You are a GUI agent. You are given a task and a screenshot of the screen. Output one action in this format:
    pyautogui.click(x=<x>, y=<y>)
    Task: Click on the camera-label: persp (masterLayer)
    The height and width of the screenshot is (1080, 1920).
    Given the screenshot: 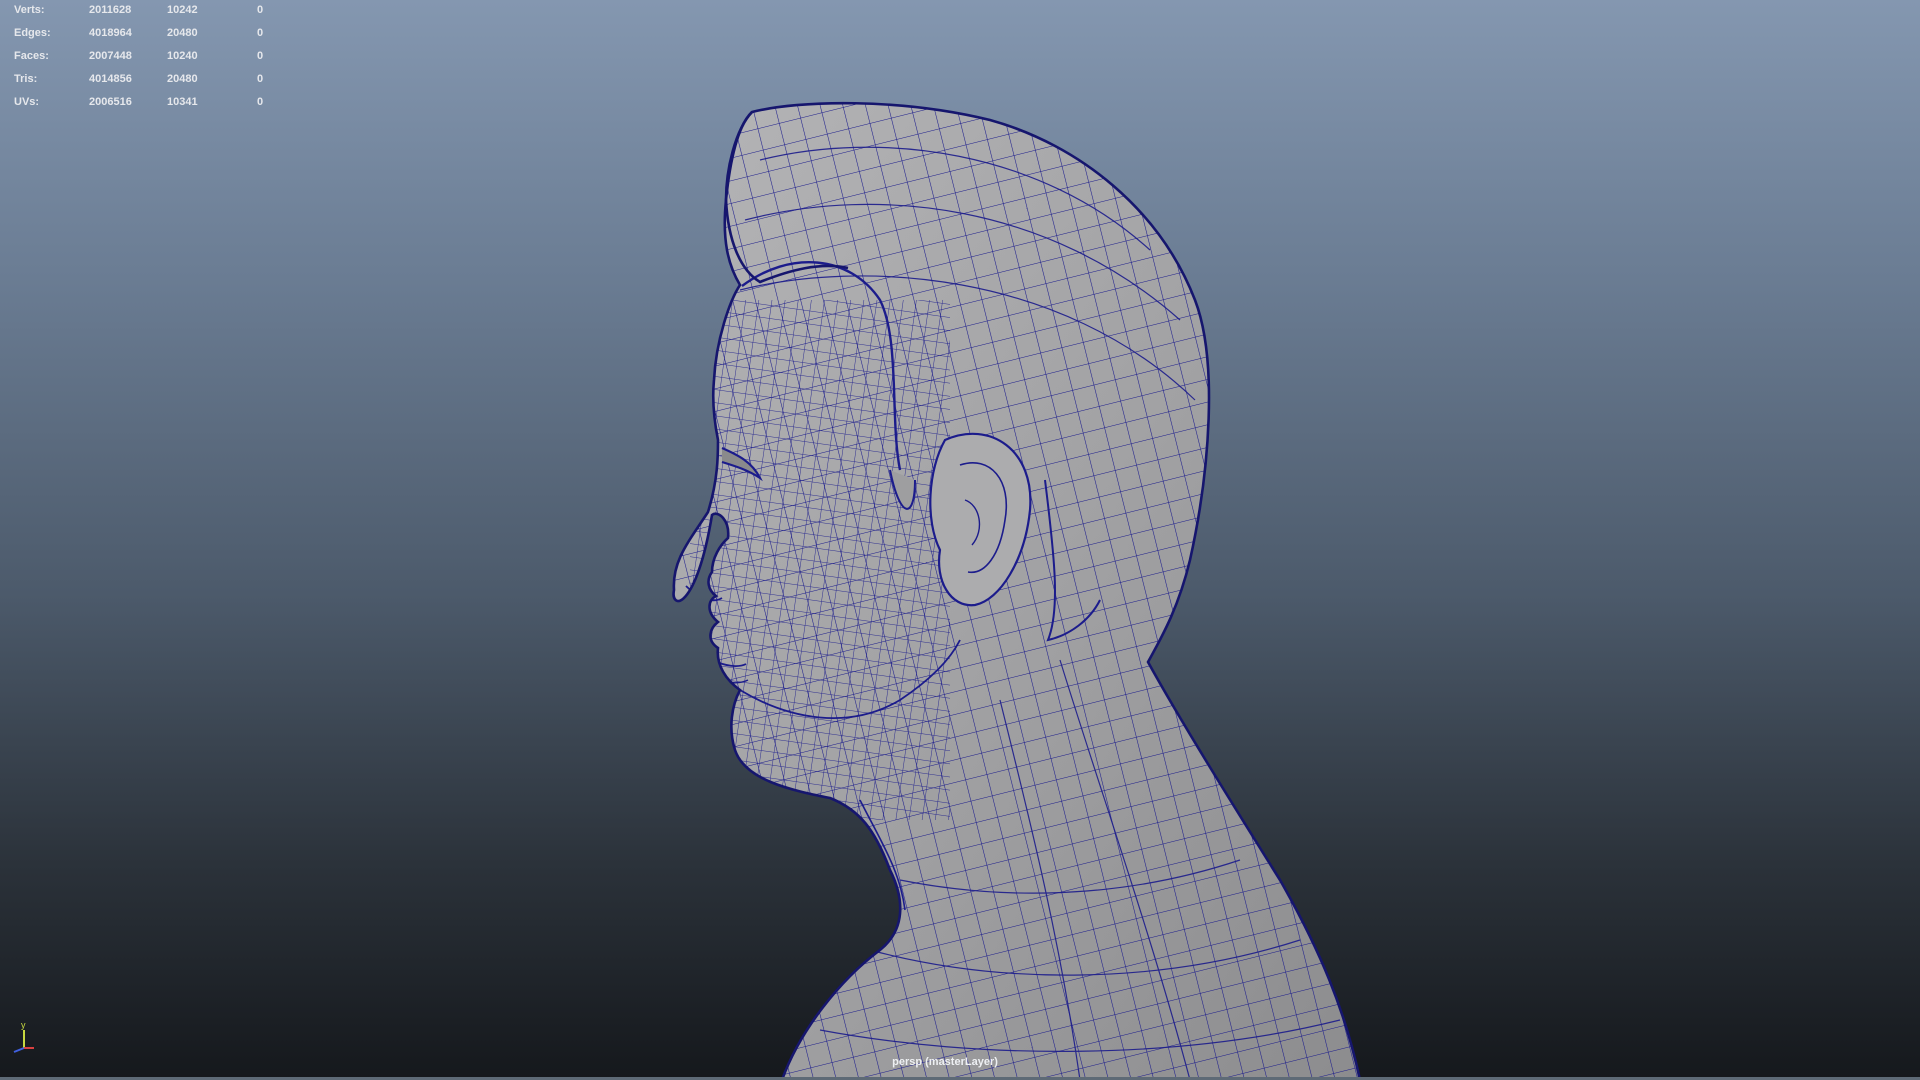 What is the action you would take?
    pyautogui.click(x=945, y=1062)
    